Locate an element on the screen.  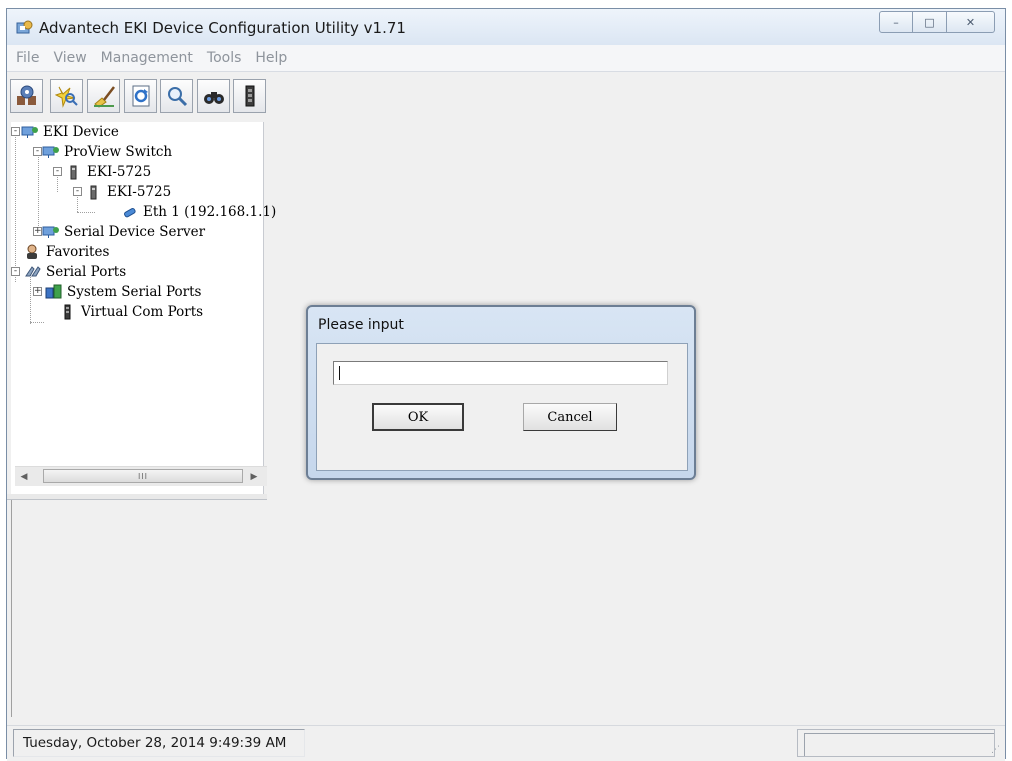
tree-item-serial-ports: Serial Ports is located at coordinates (75, 272).